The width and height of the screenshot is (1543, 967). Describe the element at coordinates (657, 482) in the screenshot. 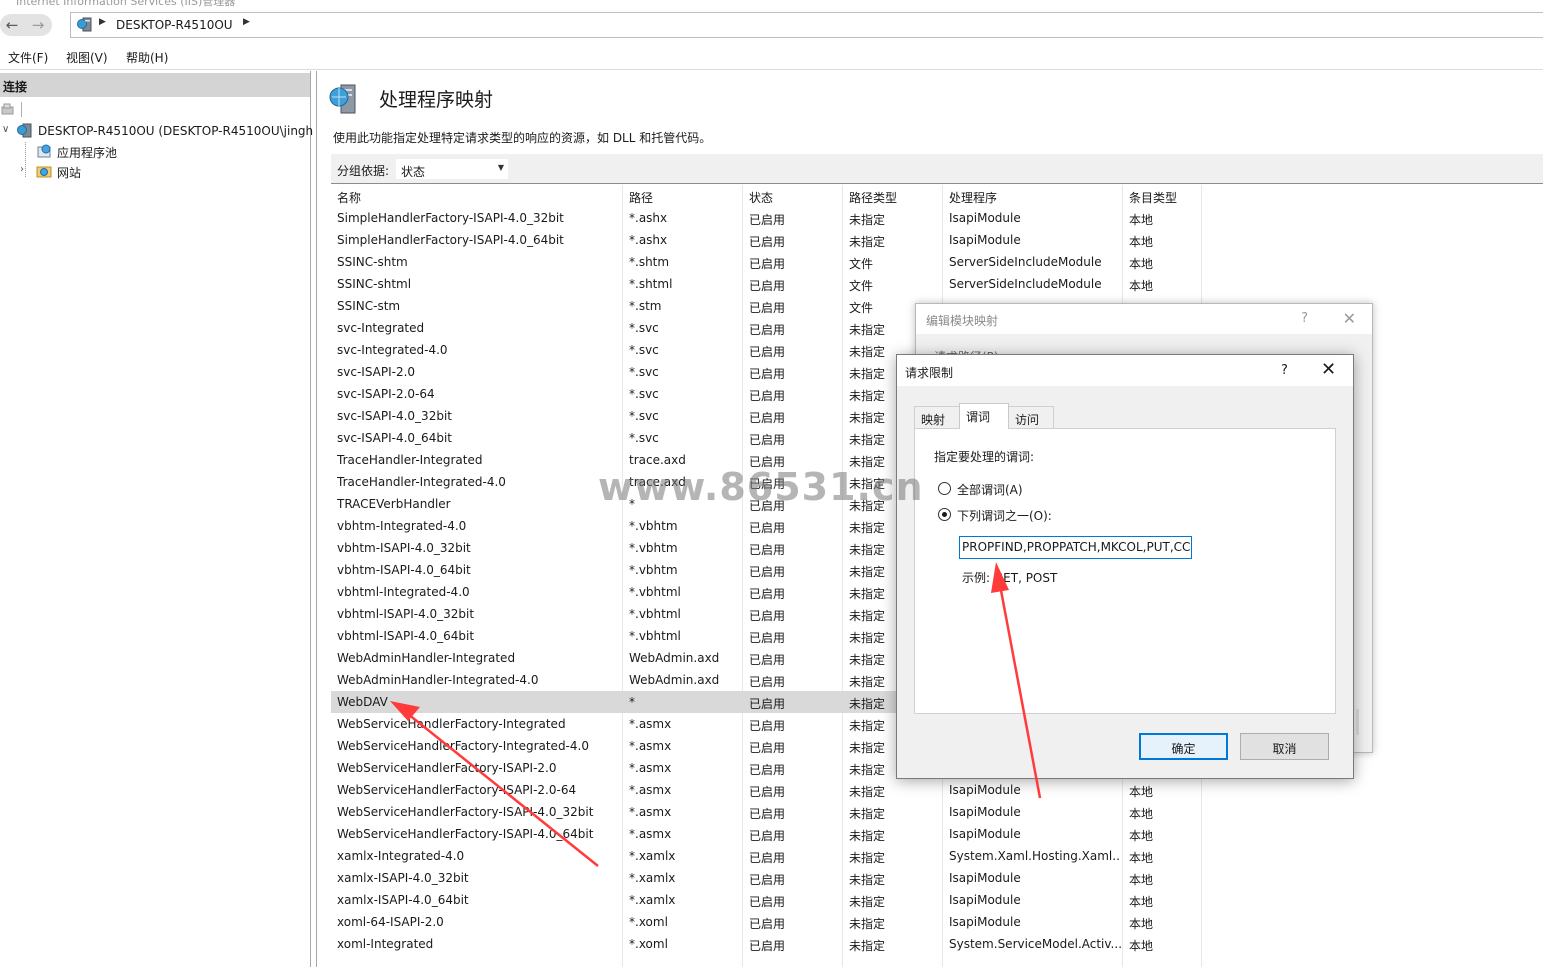

I see `cell-path: trace.axd` at that location.